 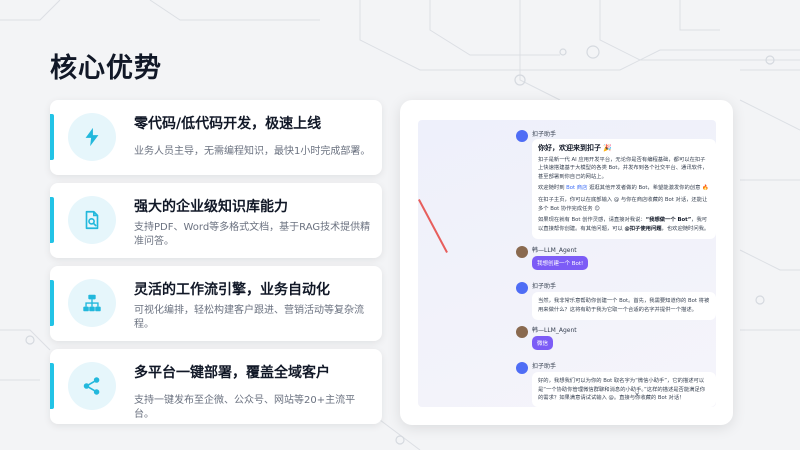 I want to click on feature-card-multi-platform: 多平台一键部署，覆盖全域客户 支持一键发布至企微、公众号、网站等20+主流平台。, so click(x=216, y=386).